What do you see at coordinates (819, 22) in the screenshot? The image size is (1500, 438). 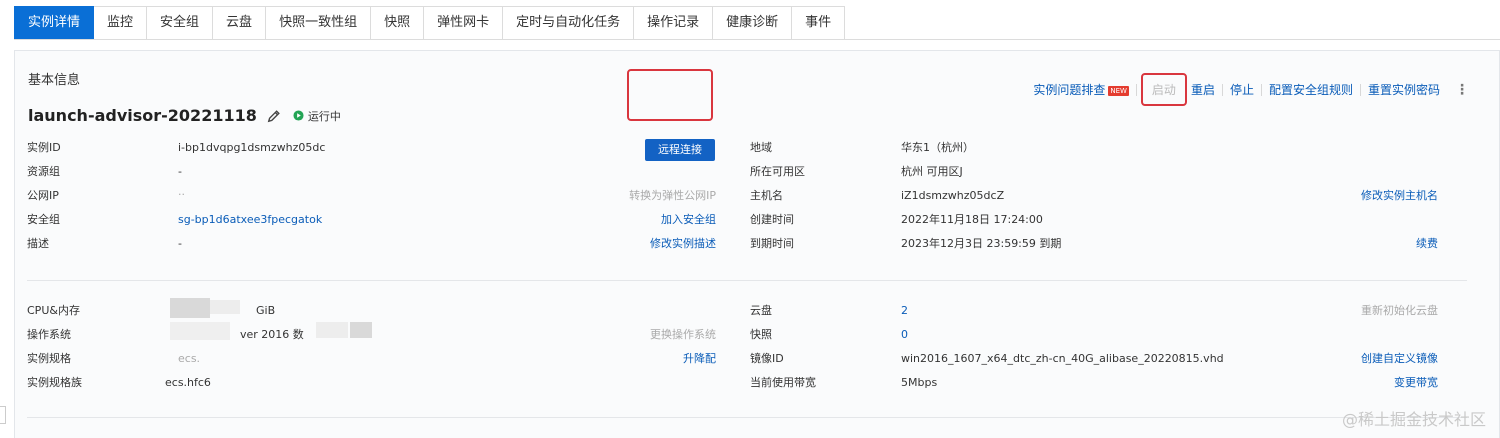 I see `tab-events: 事件` at bounding box center [819, 22].